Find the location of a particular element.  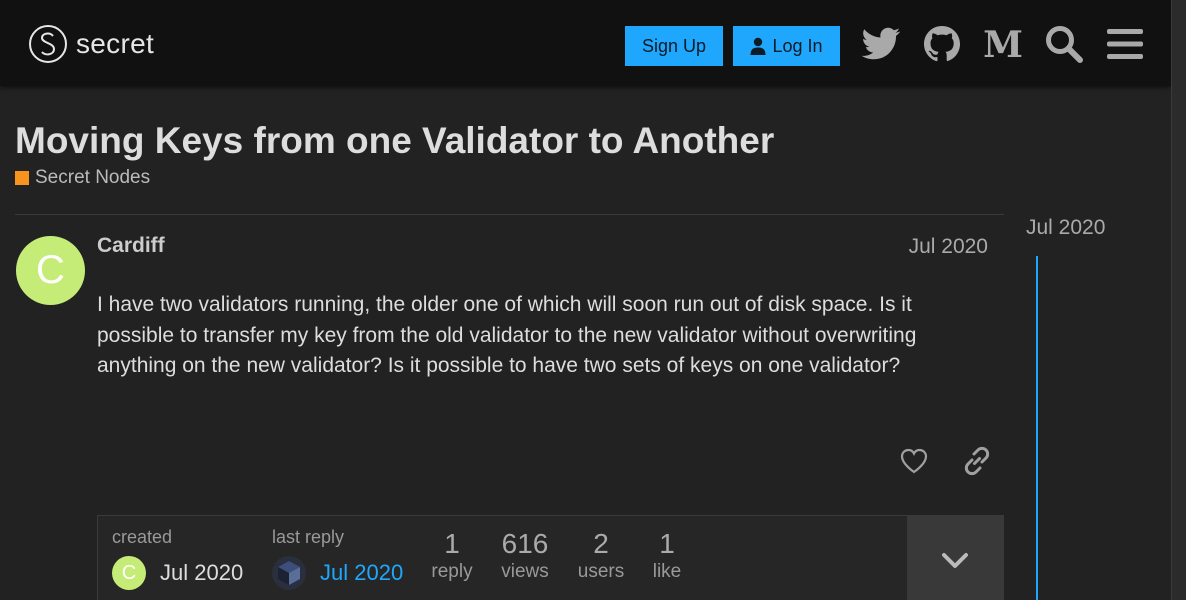

log-in-label: Log In is located at coordinates (797, 45).